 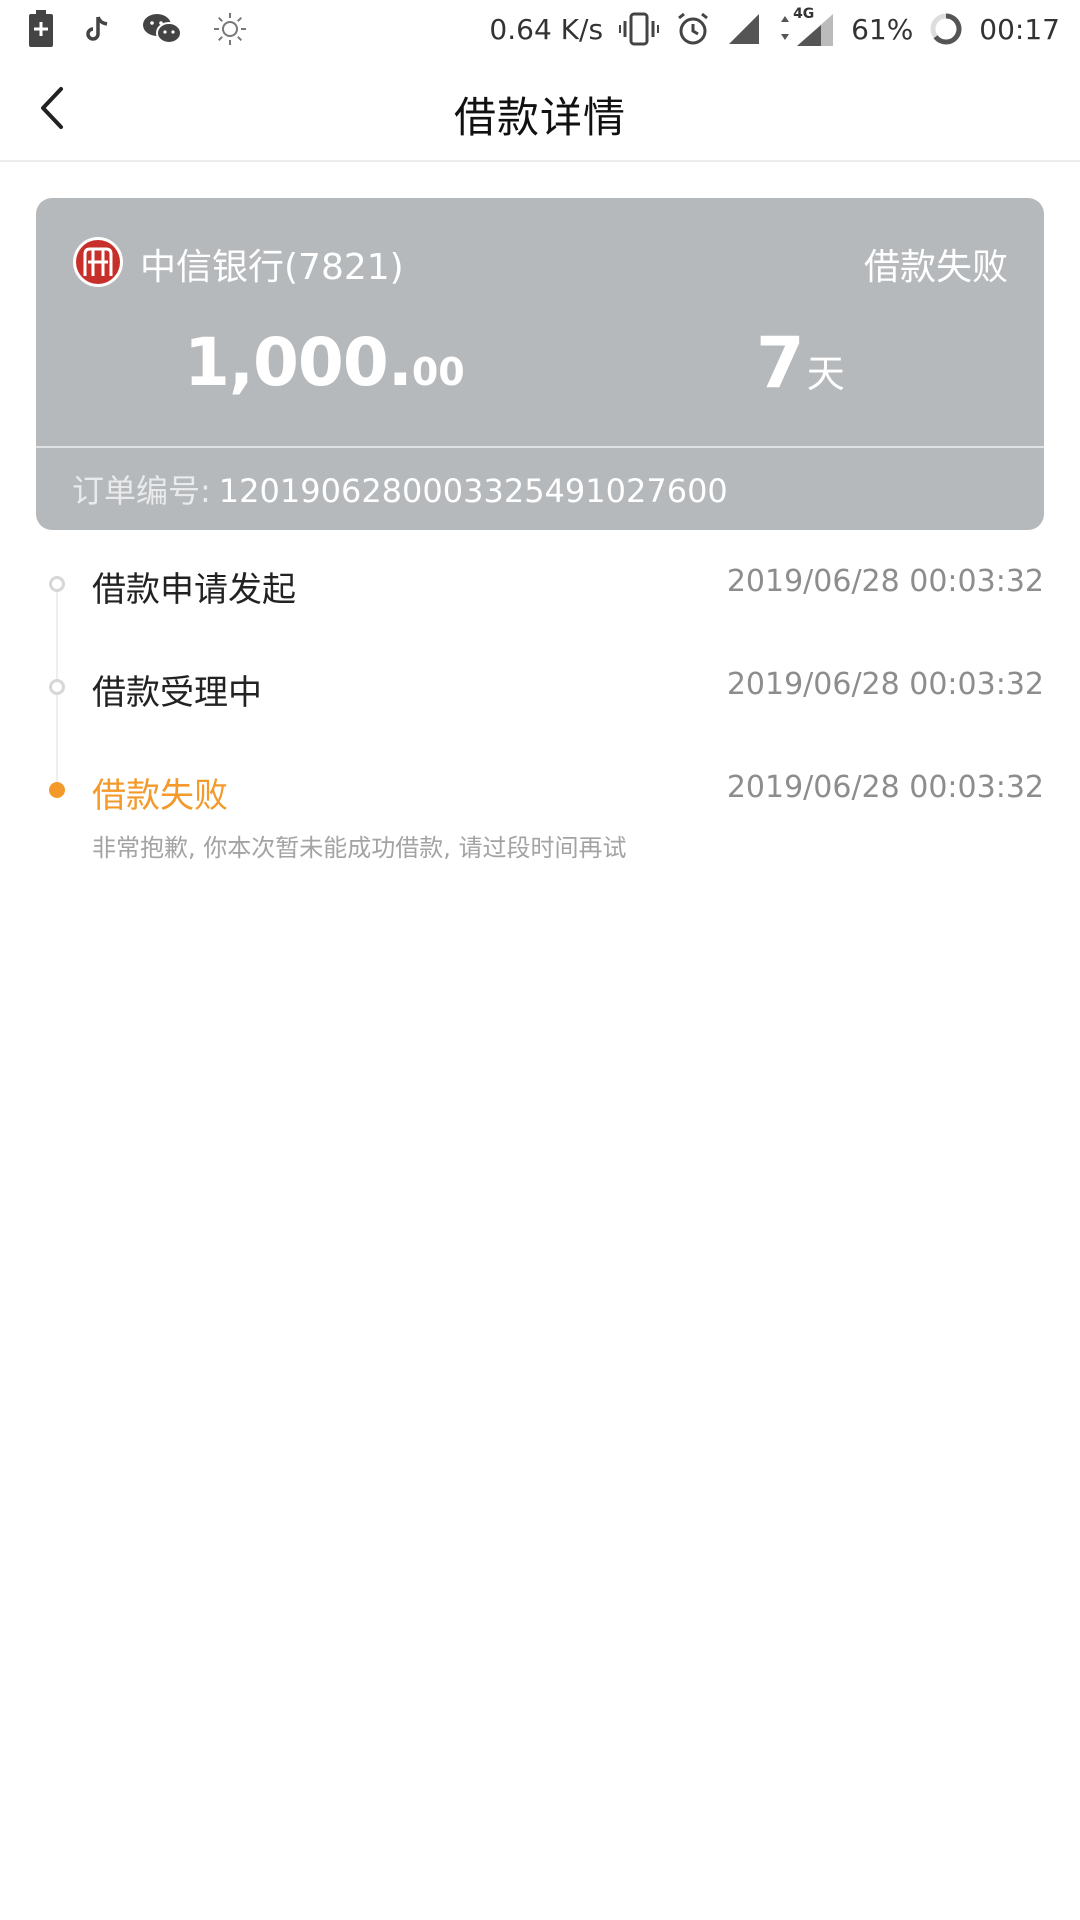 I want to click on order-number-label: 订单编号:, so click(x=141, y=491).